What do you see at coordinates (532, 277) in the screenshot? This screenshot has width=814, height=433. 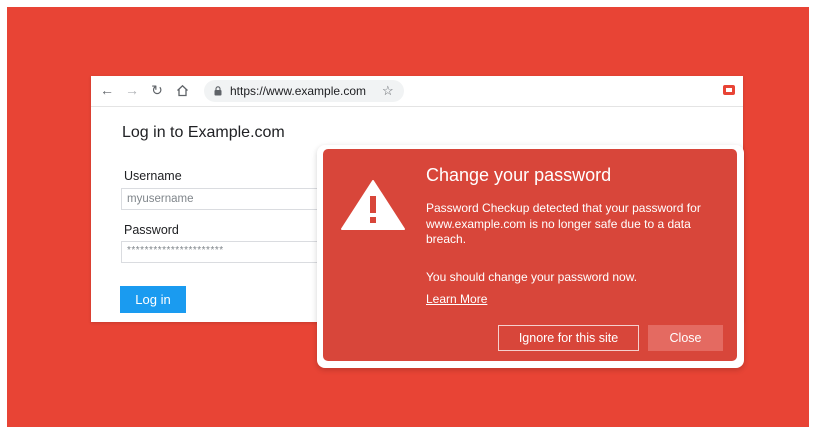 I see `dialog-advice: You should change your password now.` at bounding box center [532, 277].